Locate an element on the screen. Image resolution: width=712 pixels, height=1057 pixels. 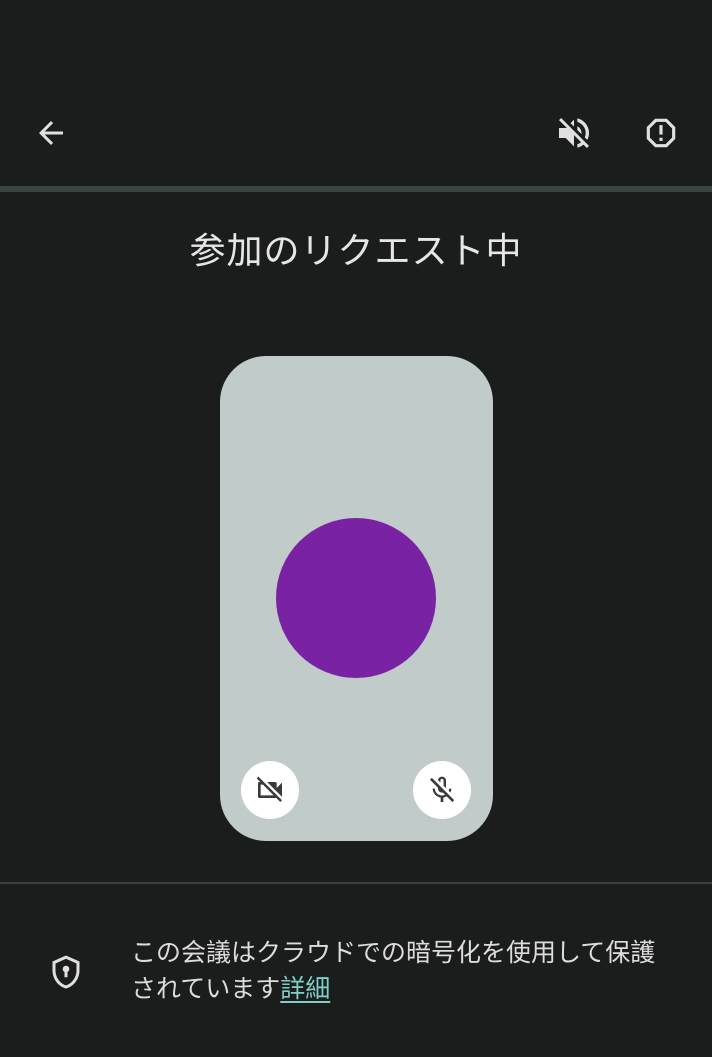
footer-divider is located at coordinates (356, 883).